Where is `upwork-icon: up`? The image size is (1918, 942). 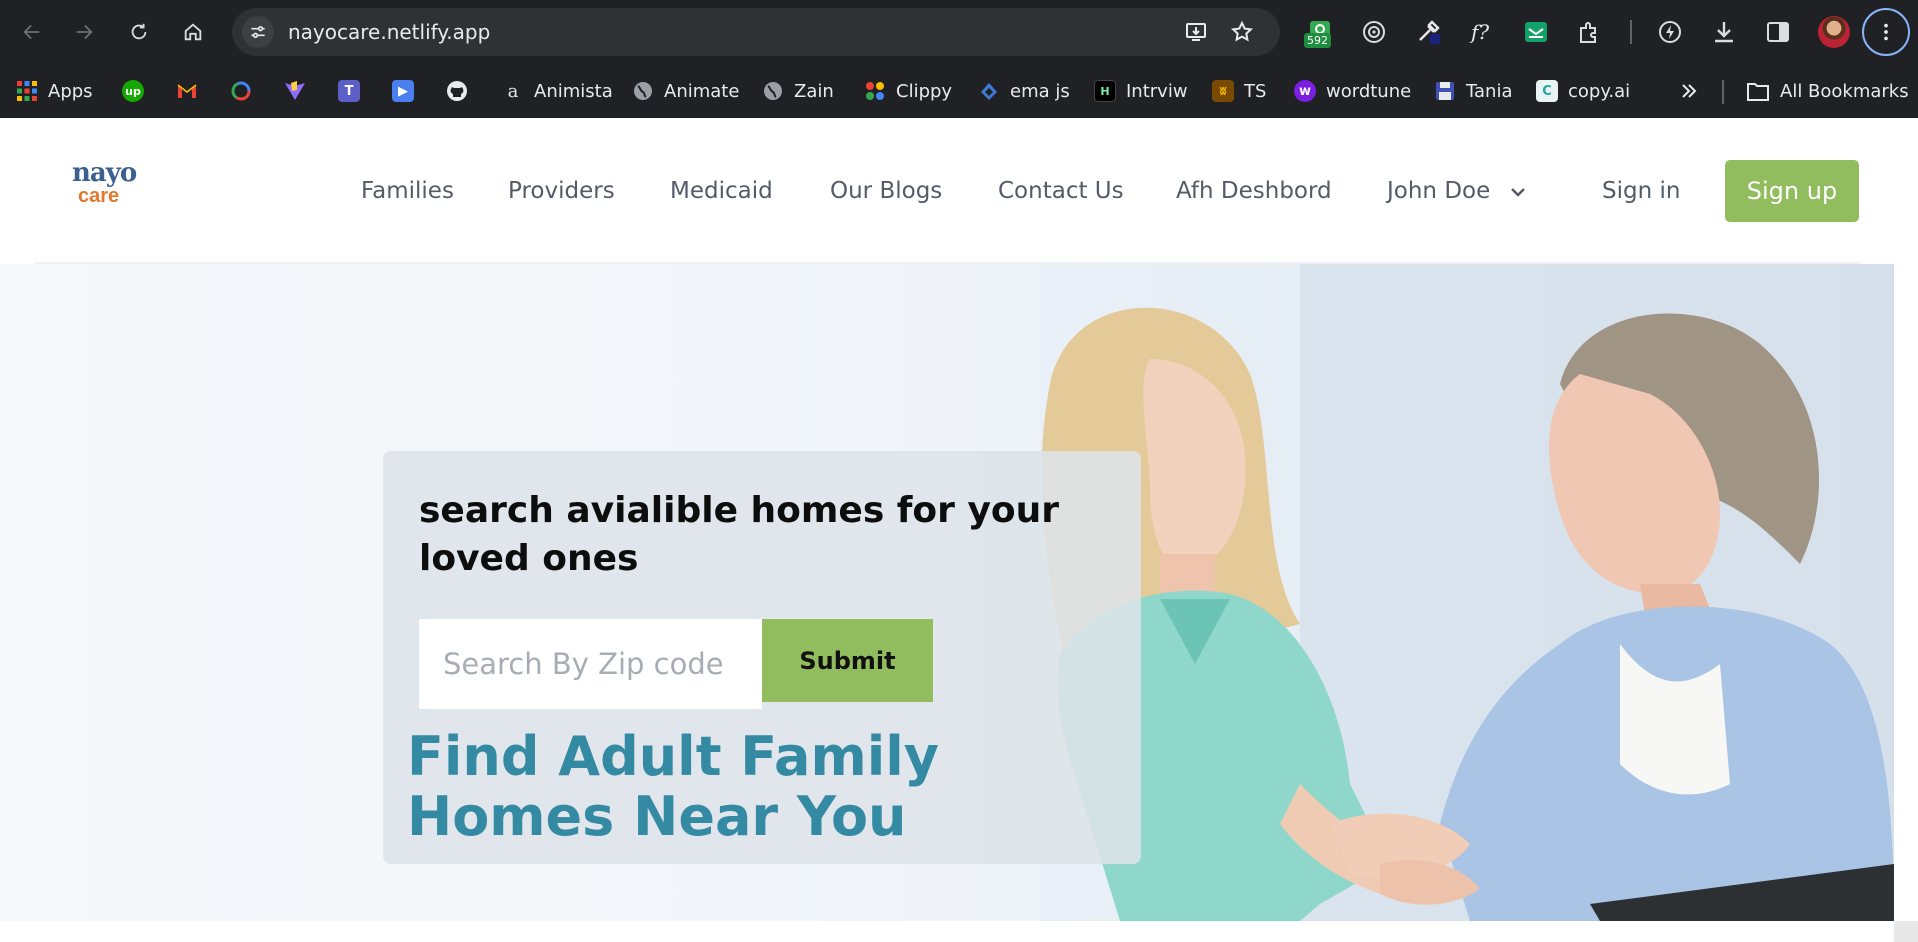 upwork-icon: up is located at coordinates (133, 91).